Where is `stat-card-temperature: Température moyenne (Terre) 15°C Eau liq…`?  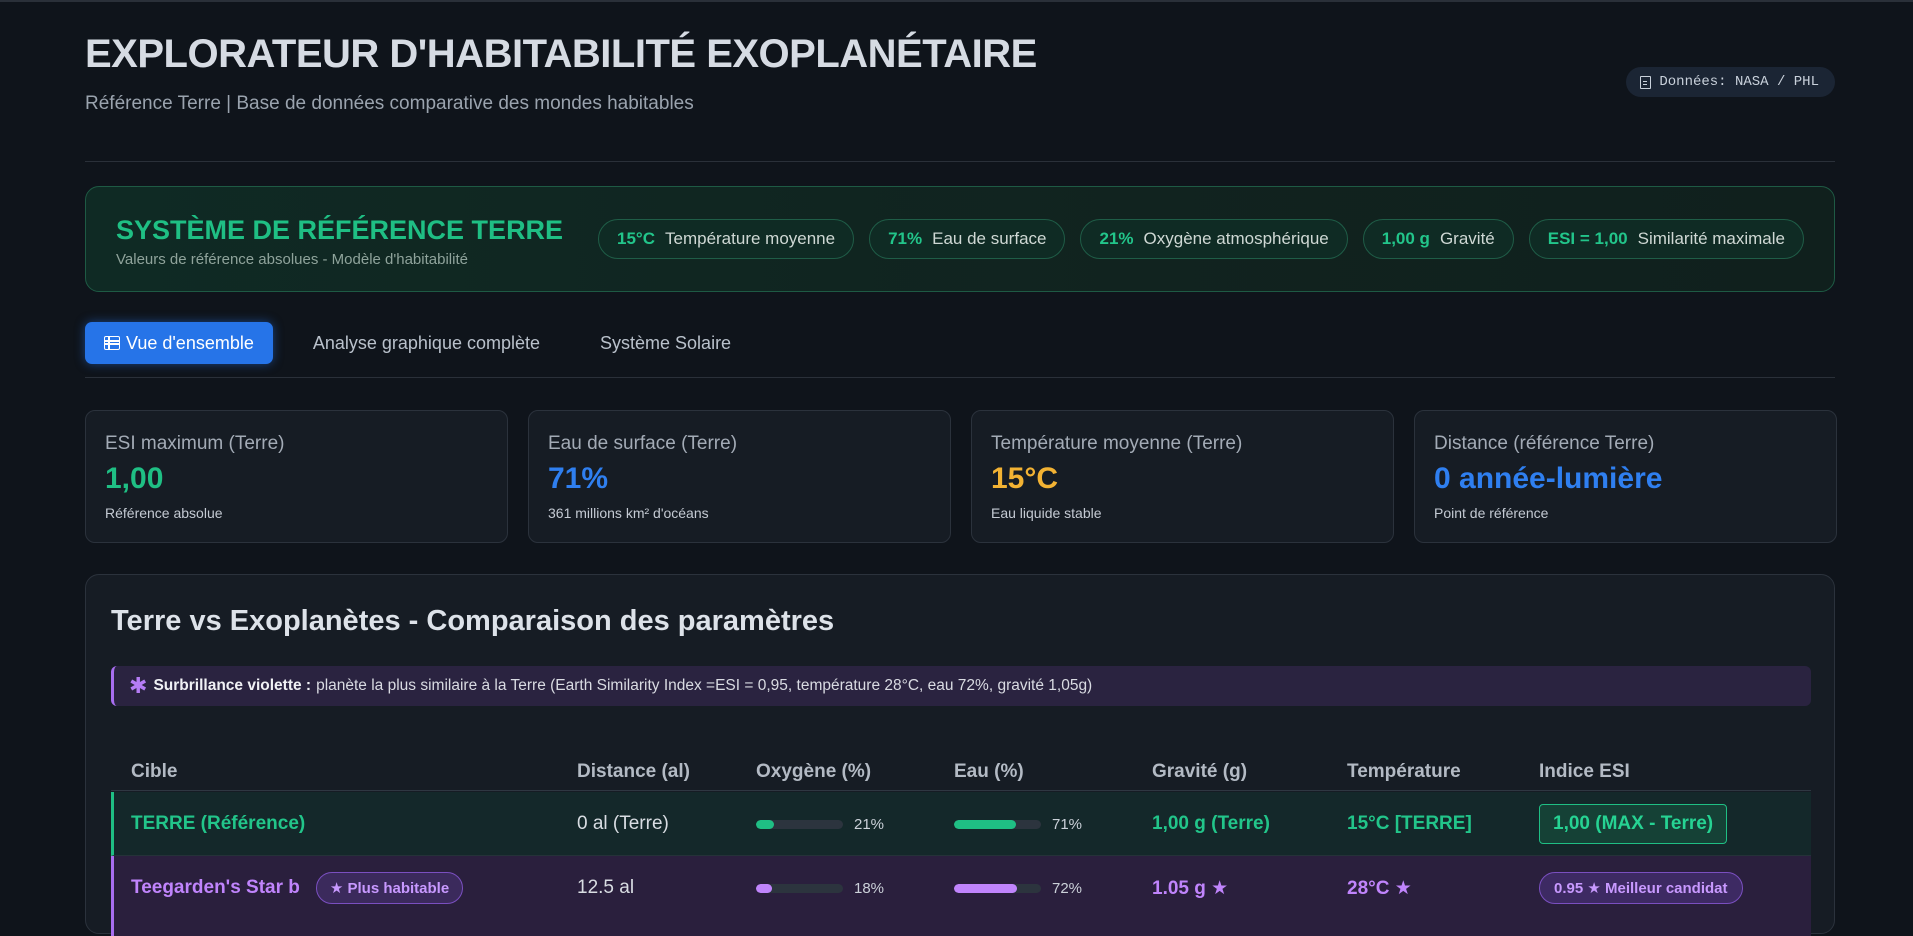
stat-card-temperature: Température moyenne (Terre) 15°C Eau liq… is located at coordinates (1182, 476).